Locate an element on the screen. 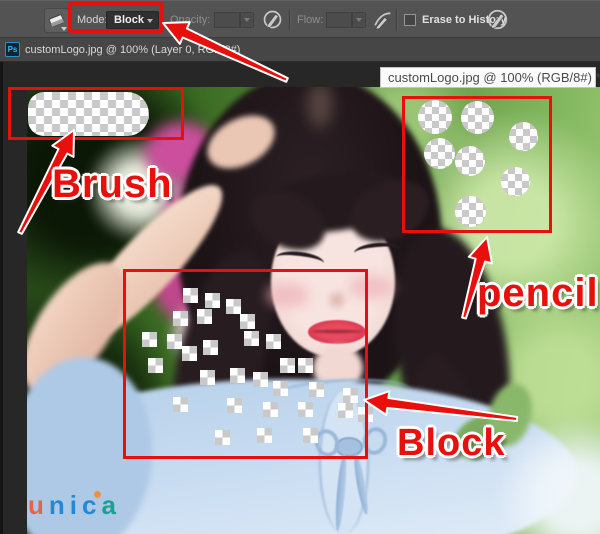 The image size is (600, 534). opacity-chevron-button is located at coordinates (247, 20).